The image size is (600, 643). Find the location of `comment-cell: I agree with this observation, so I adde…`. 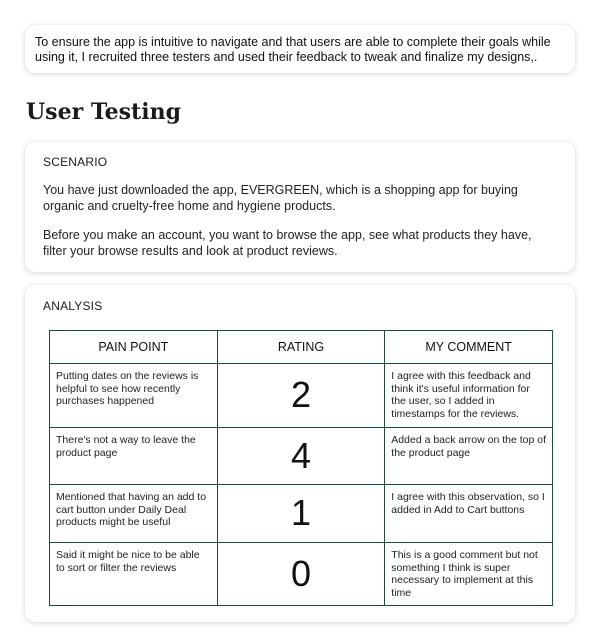

comment-cell: I agree with this observation, so I adde… is located at coordinates (468, 513).